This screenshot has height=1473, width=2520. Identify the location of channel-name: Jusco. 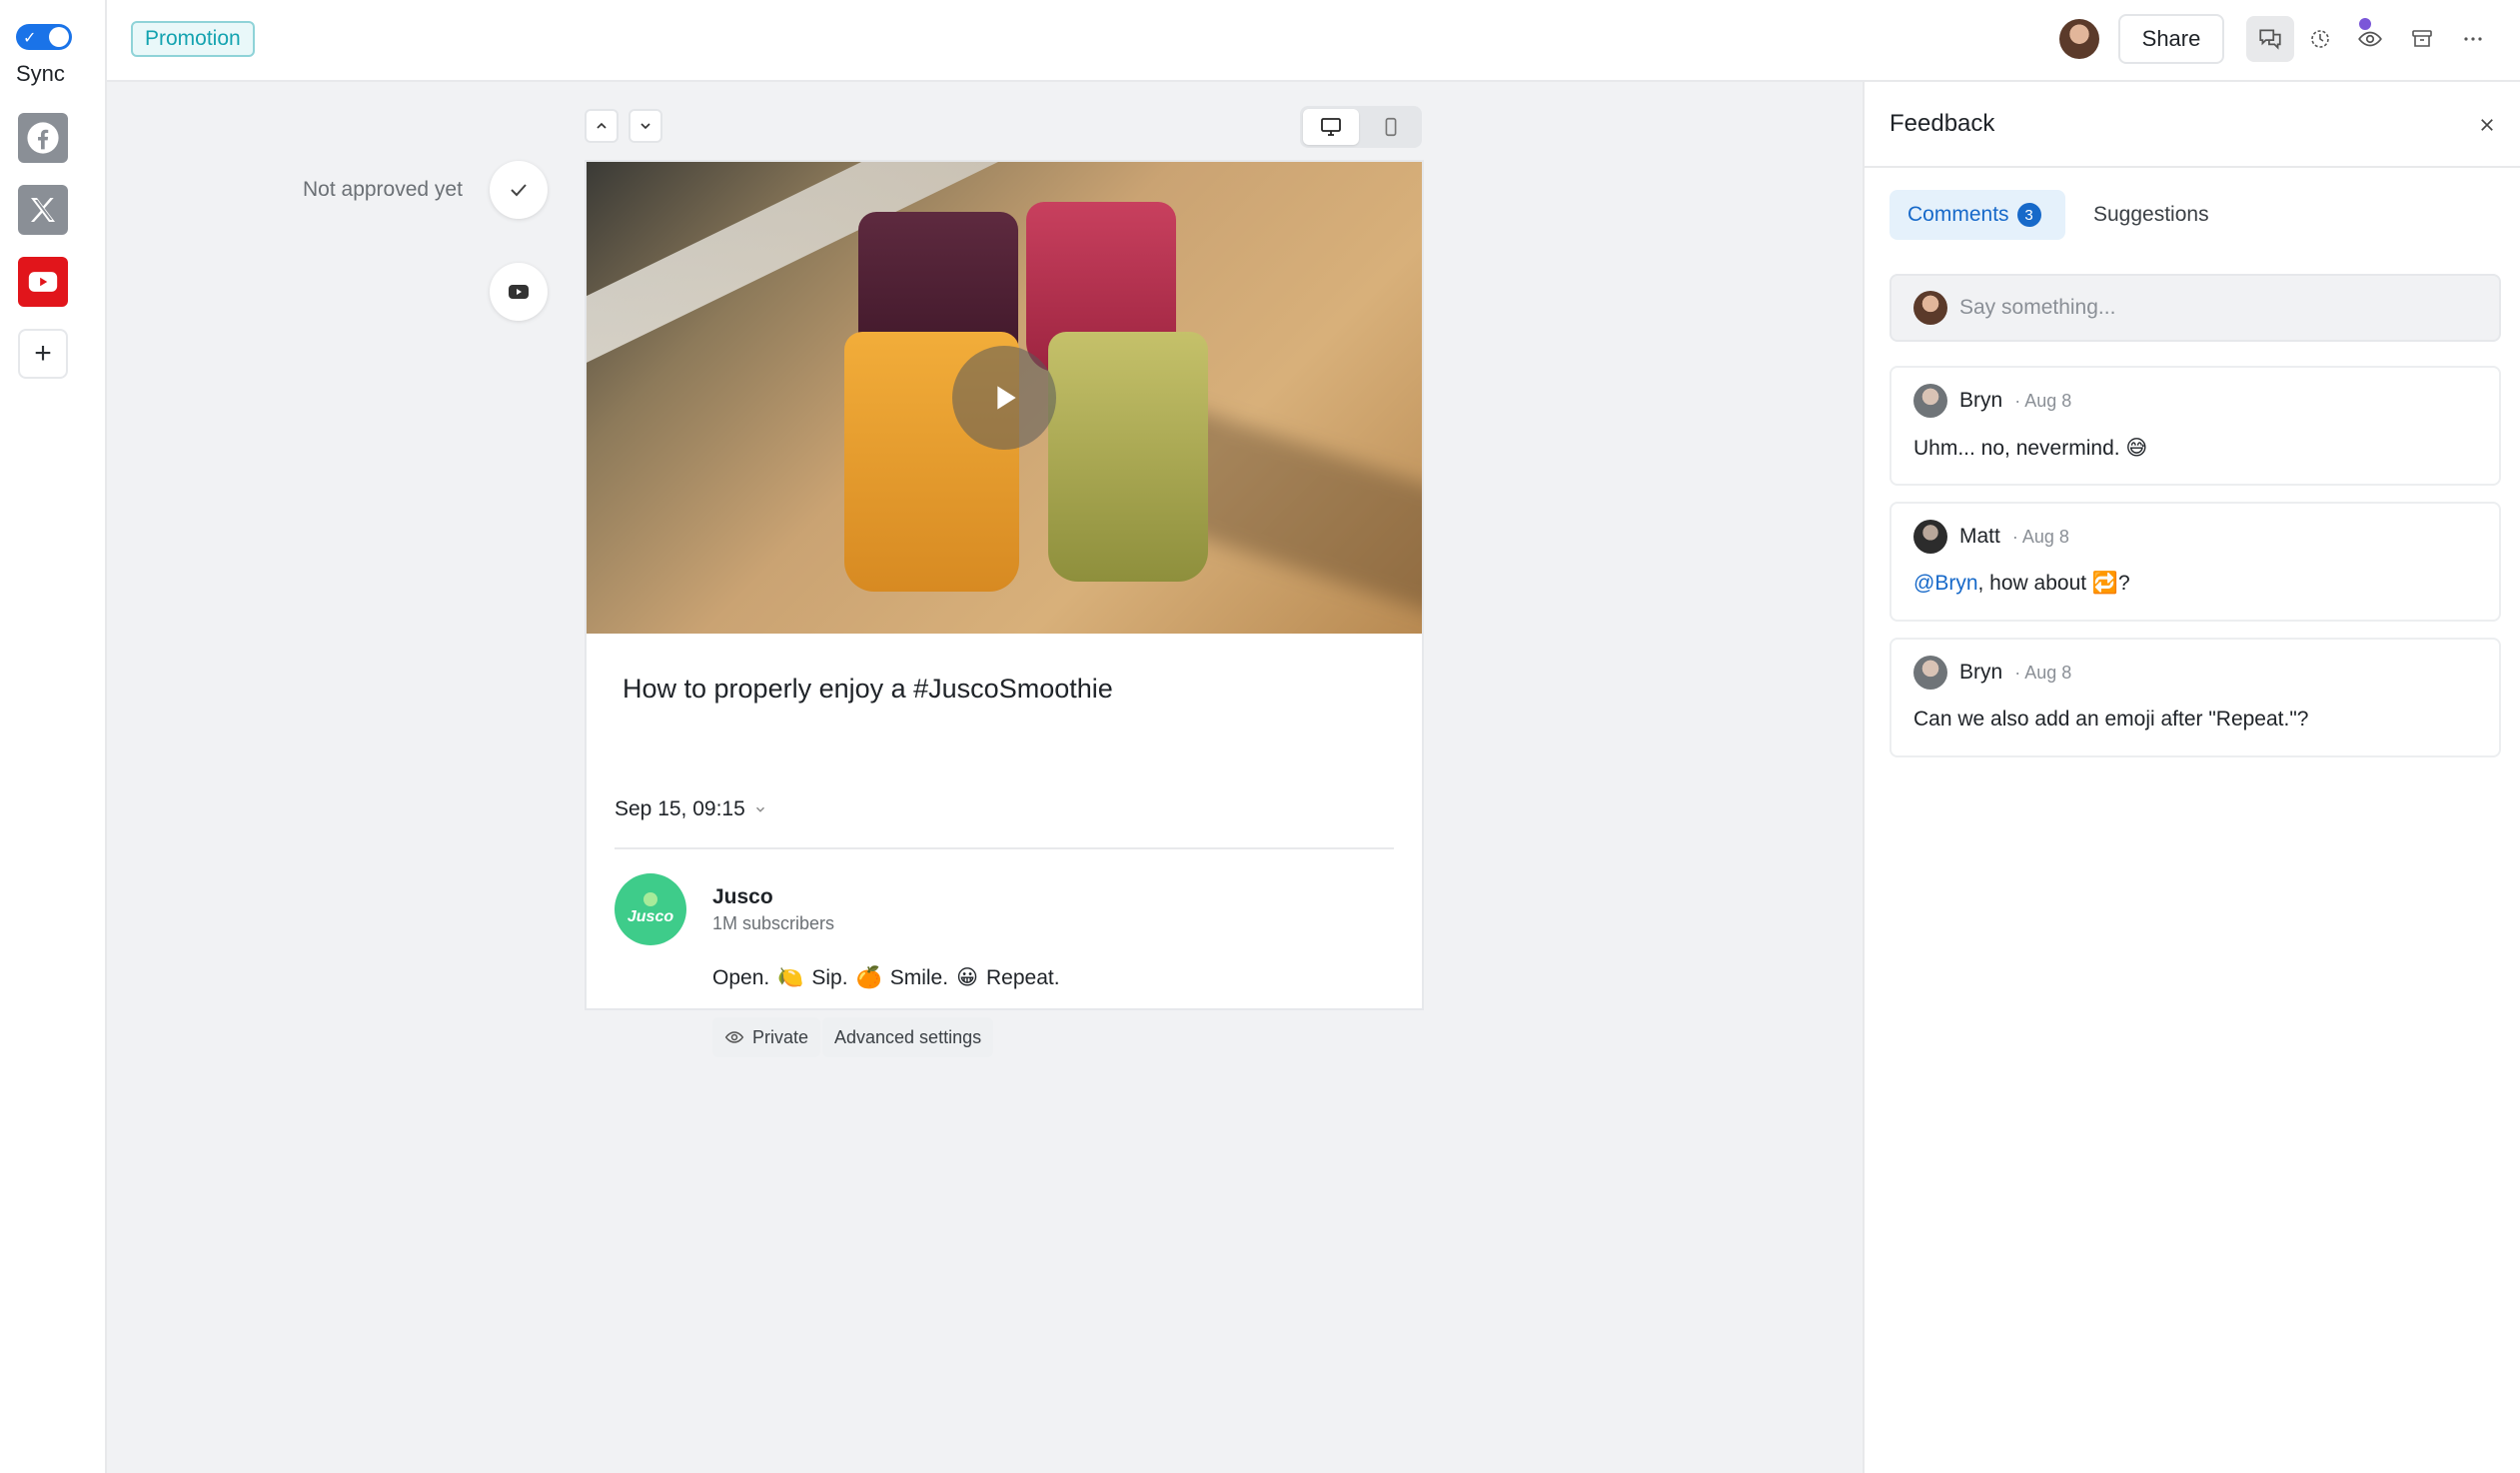
(742, 896).